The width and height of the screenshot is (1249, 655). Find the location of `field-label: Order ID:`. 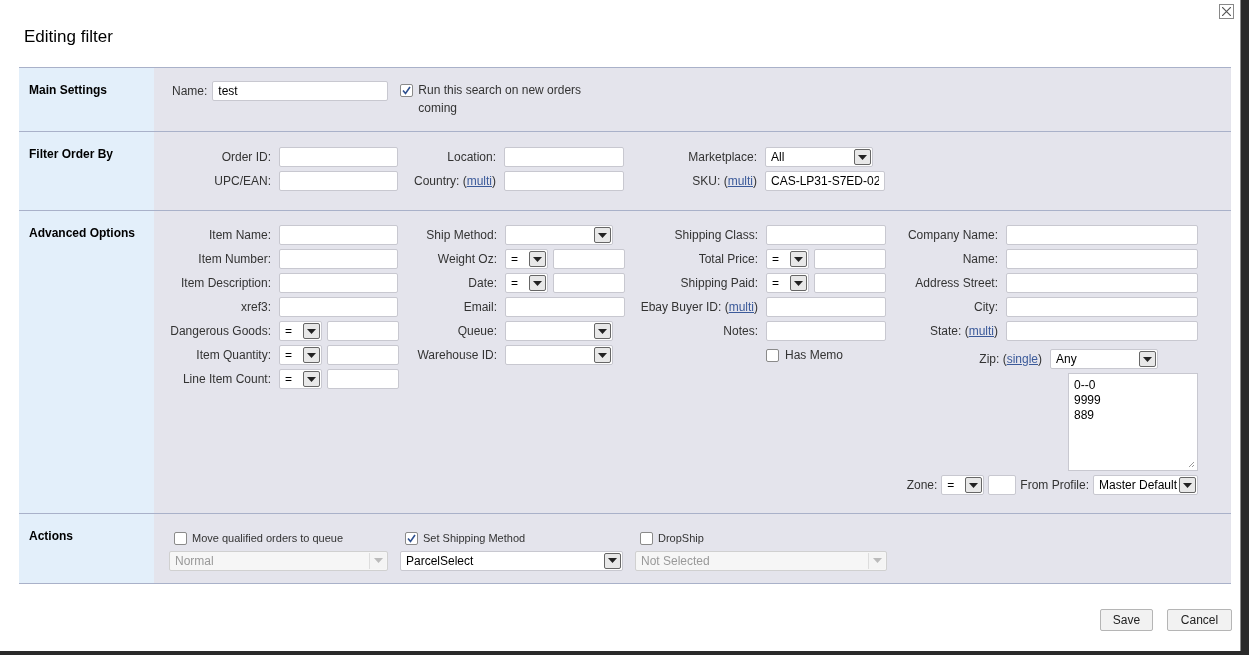

field-label: Order ID: is located at coordinates (246, 157).